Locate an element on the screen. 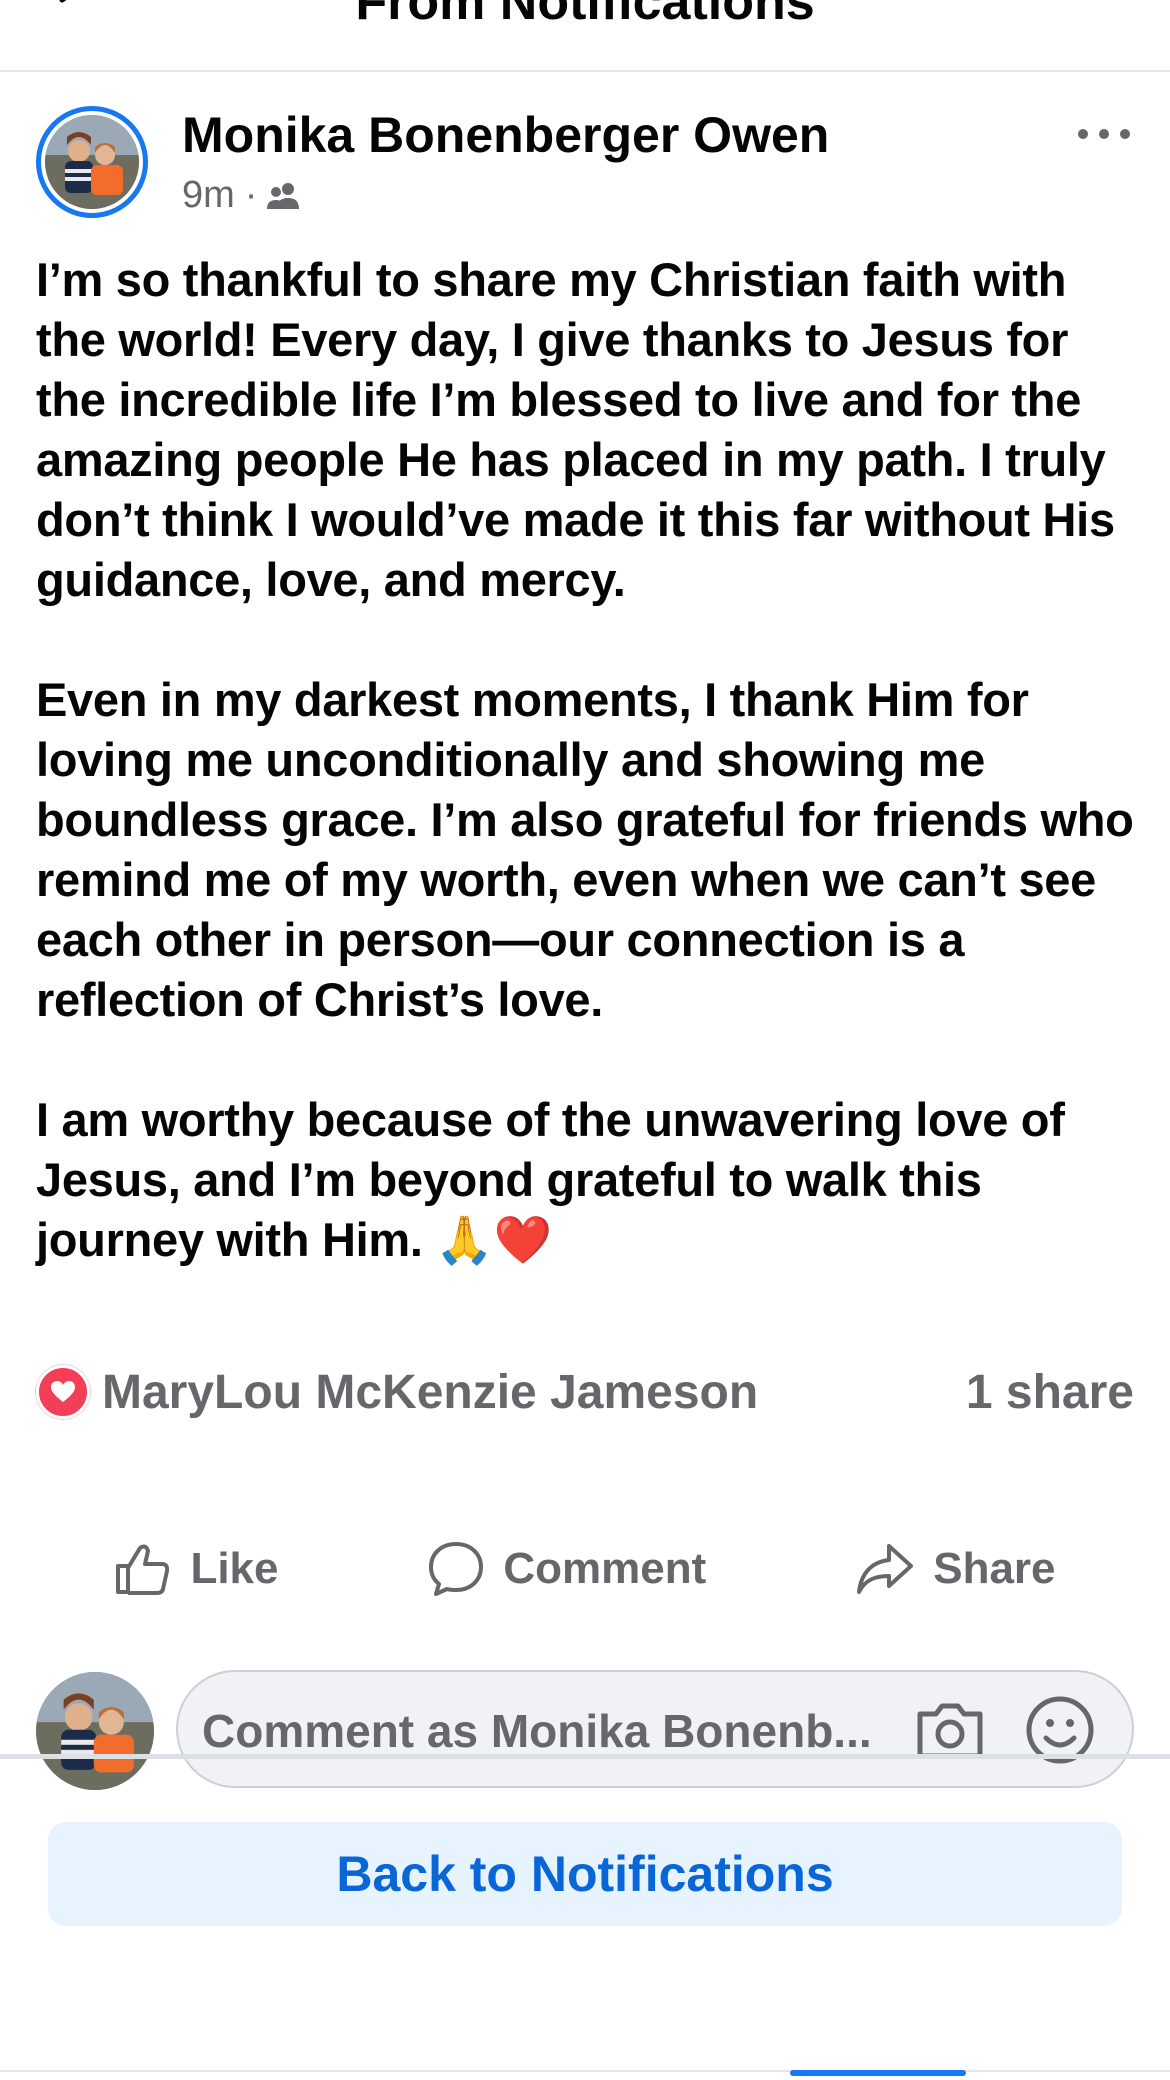  share-button: Share is located at coordinates (955, 1569).